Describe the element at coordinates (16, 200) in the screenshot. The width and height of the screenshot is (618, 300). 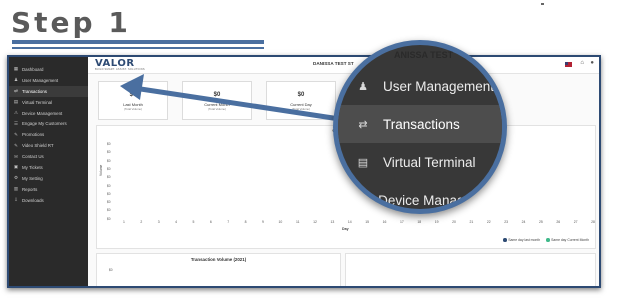
I see `download-icon: ⇩` at that location.